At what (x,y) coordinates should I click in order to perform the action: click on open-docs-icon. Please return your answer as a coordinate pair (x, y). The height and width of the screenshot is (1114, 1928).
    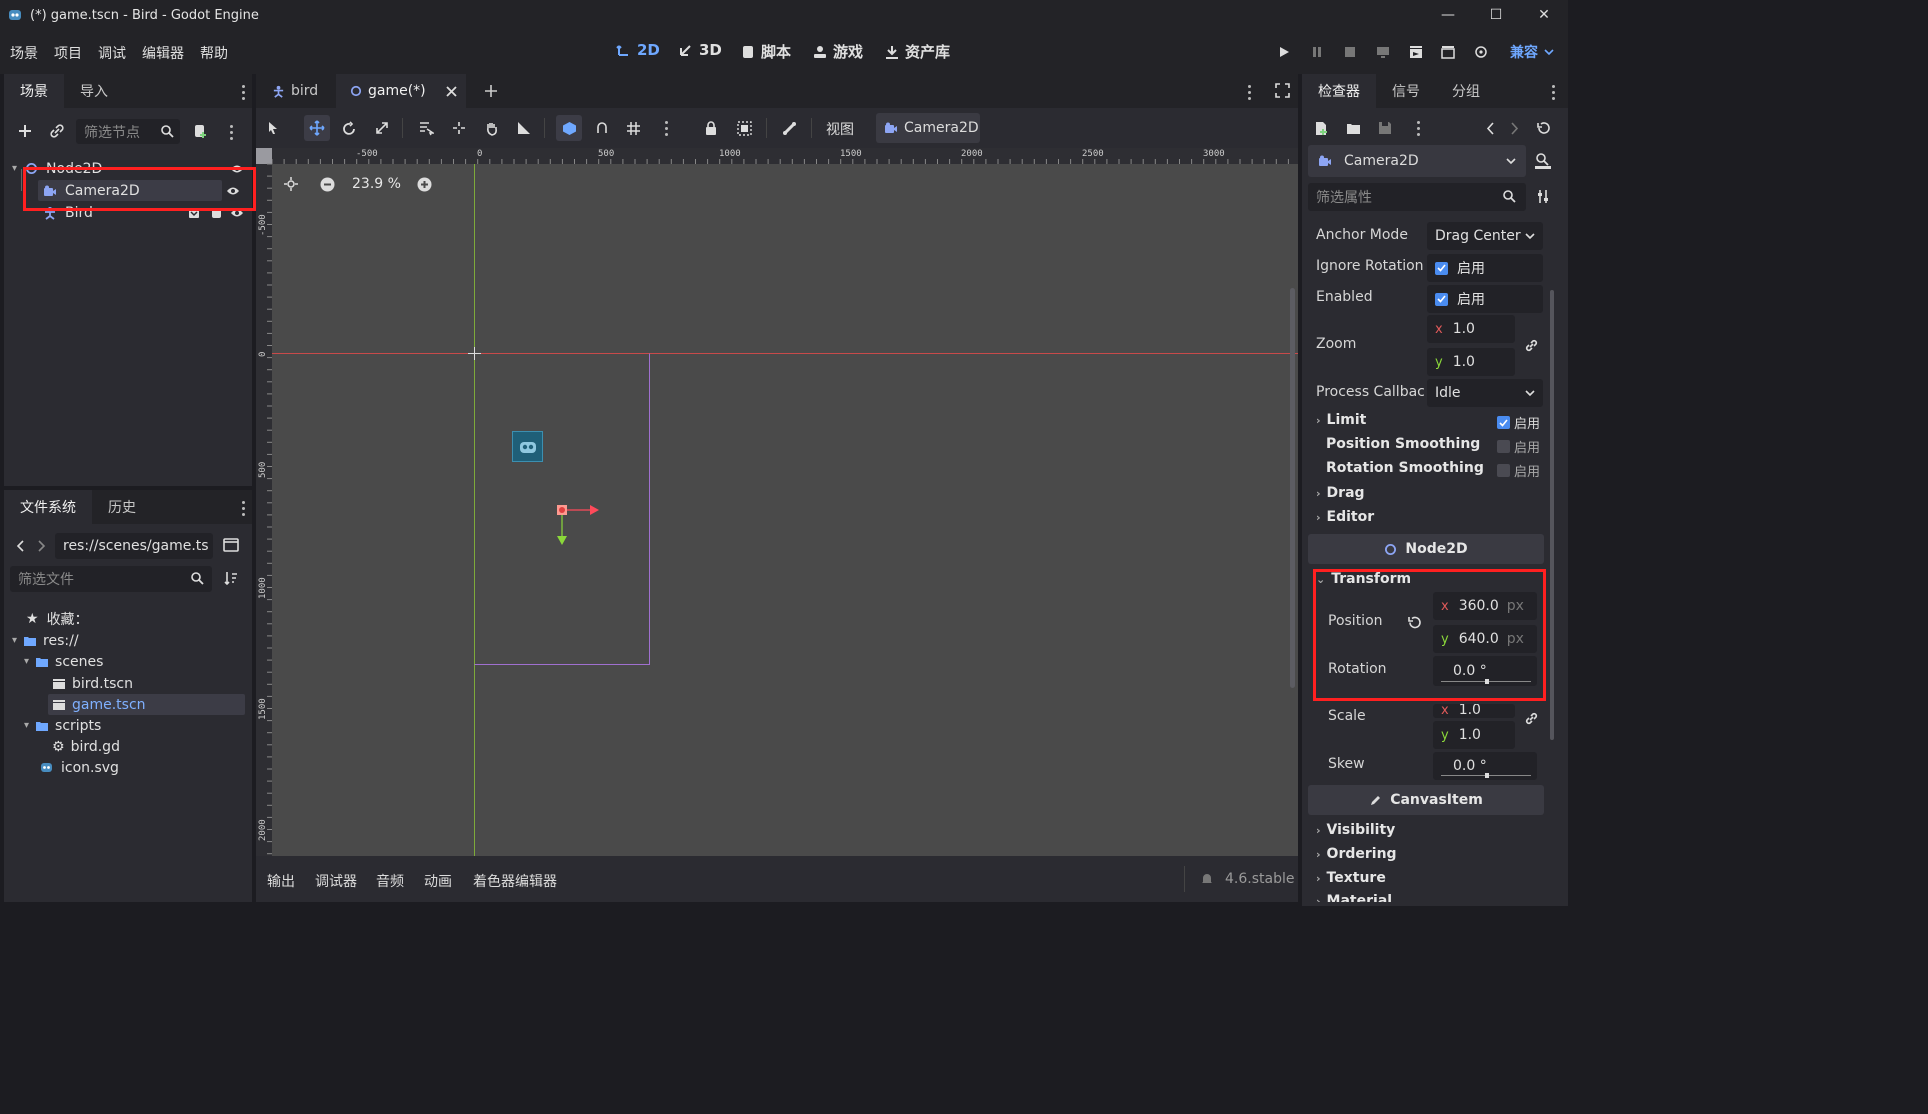
    Looking at the image, I should click on (1543, 161).